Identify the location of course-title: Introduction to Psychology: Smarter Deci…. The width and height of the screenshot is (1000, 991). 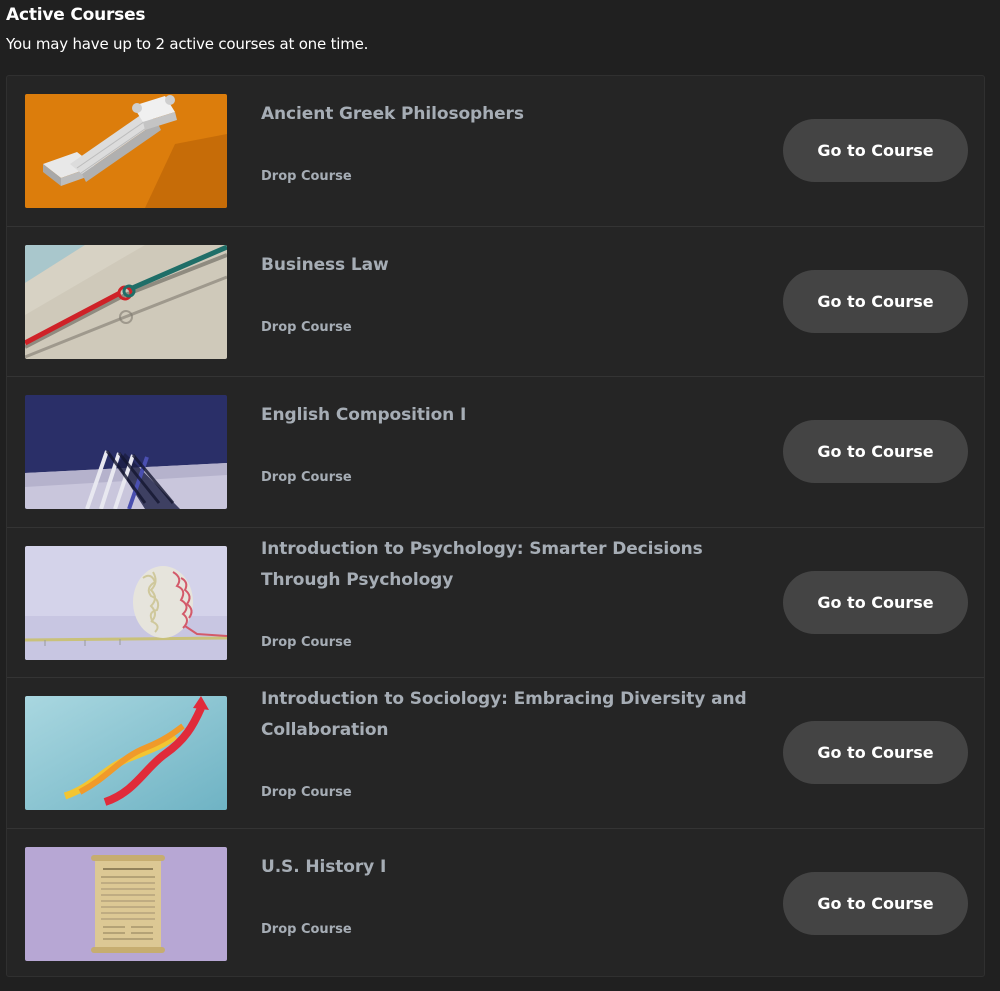
(511, 565).